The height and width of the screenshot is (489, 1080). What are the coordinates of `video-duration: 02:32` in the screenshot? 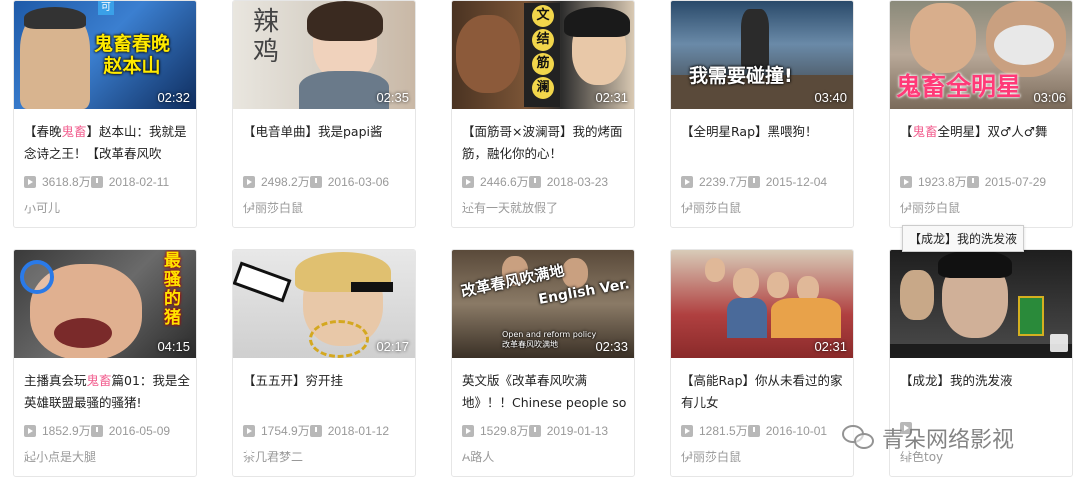 It's located at (173, 97).